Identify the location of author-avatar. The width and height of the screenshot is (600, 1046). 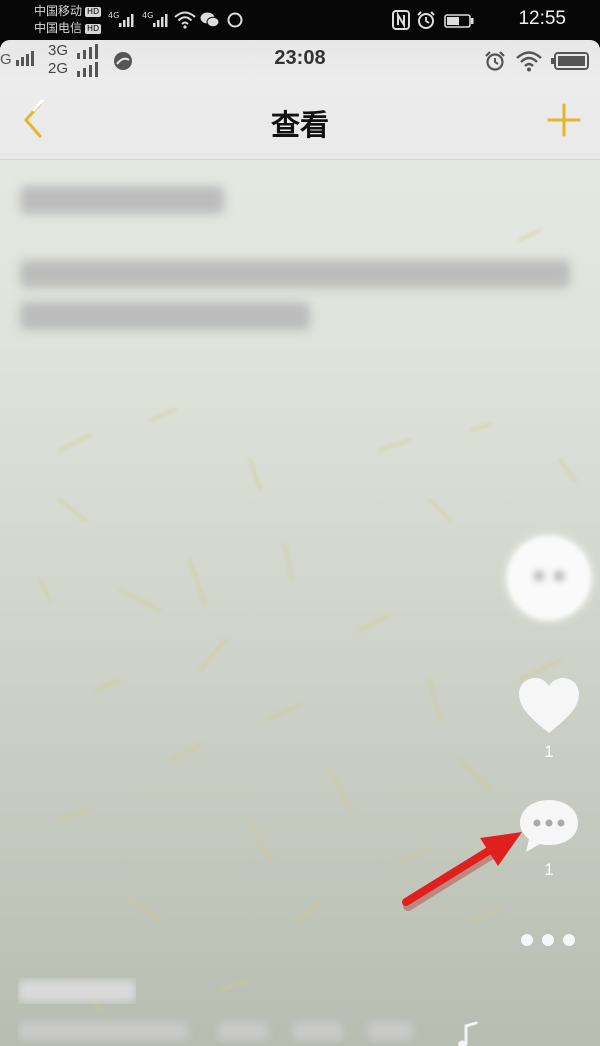
(549, 578).